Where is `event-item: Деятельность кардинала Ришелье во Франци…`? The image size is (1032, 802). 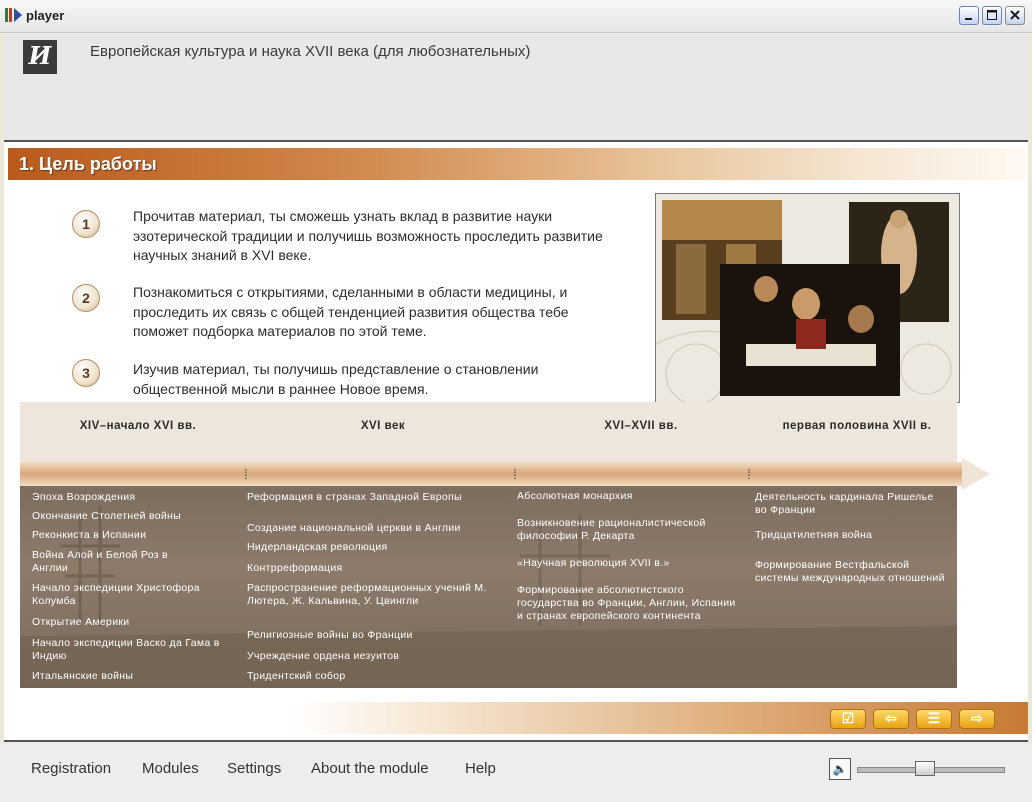
event-item: Деятельность кардинала Ришелье во Франци… is located at coordinates (844, 503).